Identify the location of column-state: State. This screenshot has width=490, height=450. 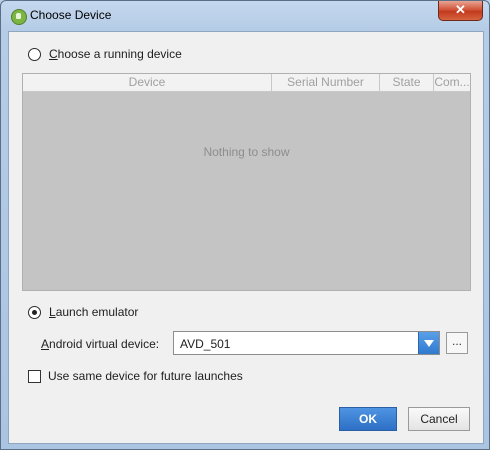
(407, 82).